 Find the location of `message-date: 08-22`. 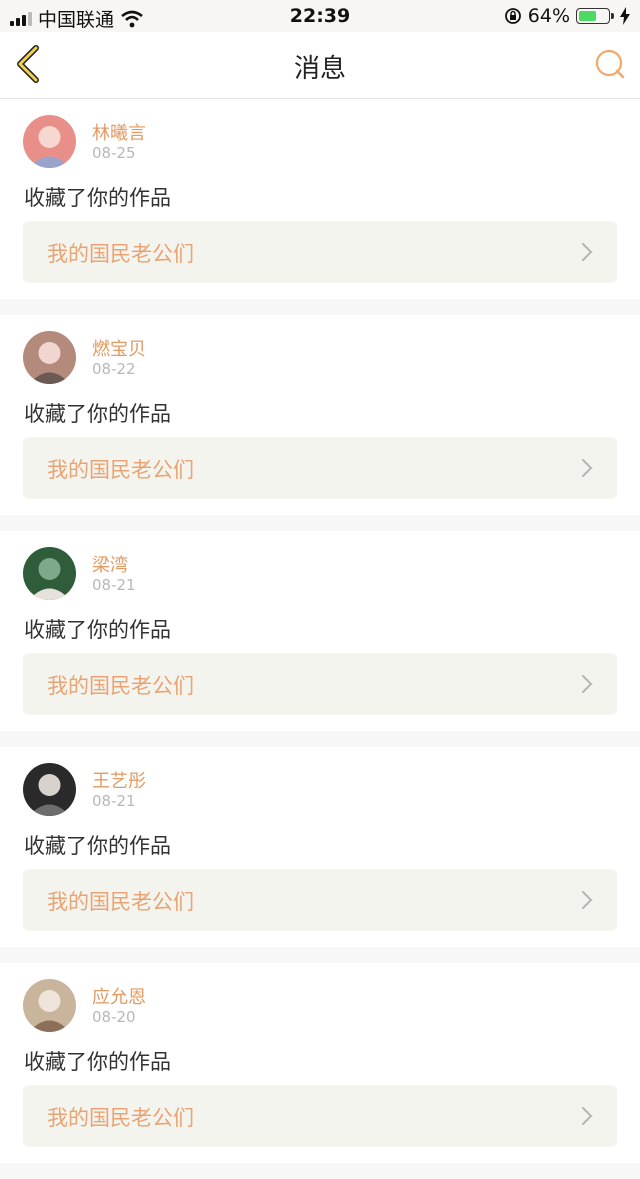

message-date: 08-22 is located at coordinates (114, 369).